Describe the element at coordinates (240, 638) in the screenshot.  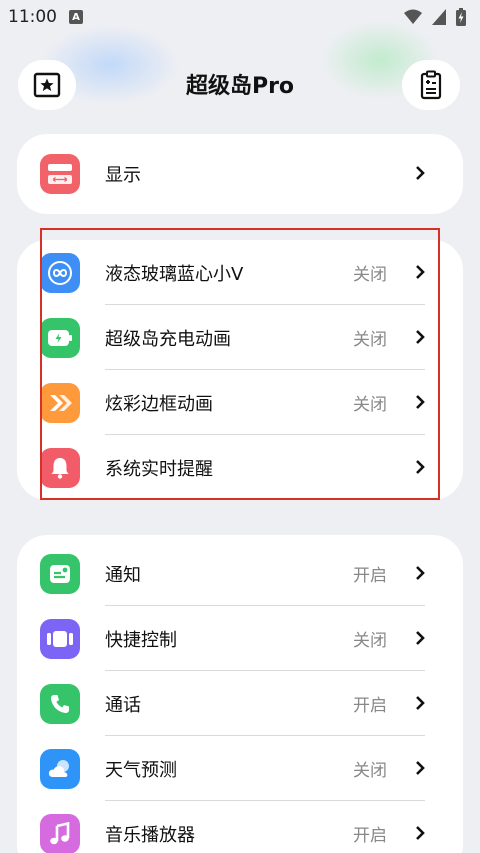
I see `settings-row-shortcut-control: 快捷控制 关闭` at that location.